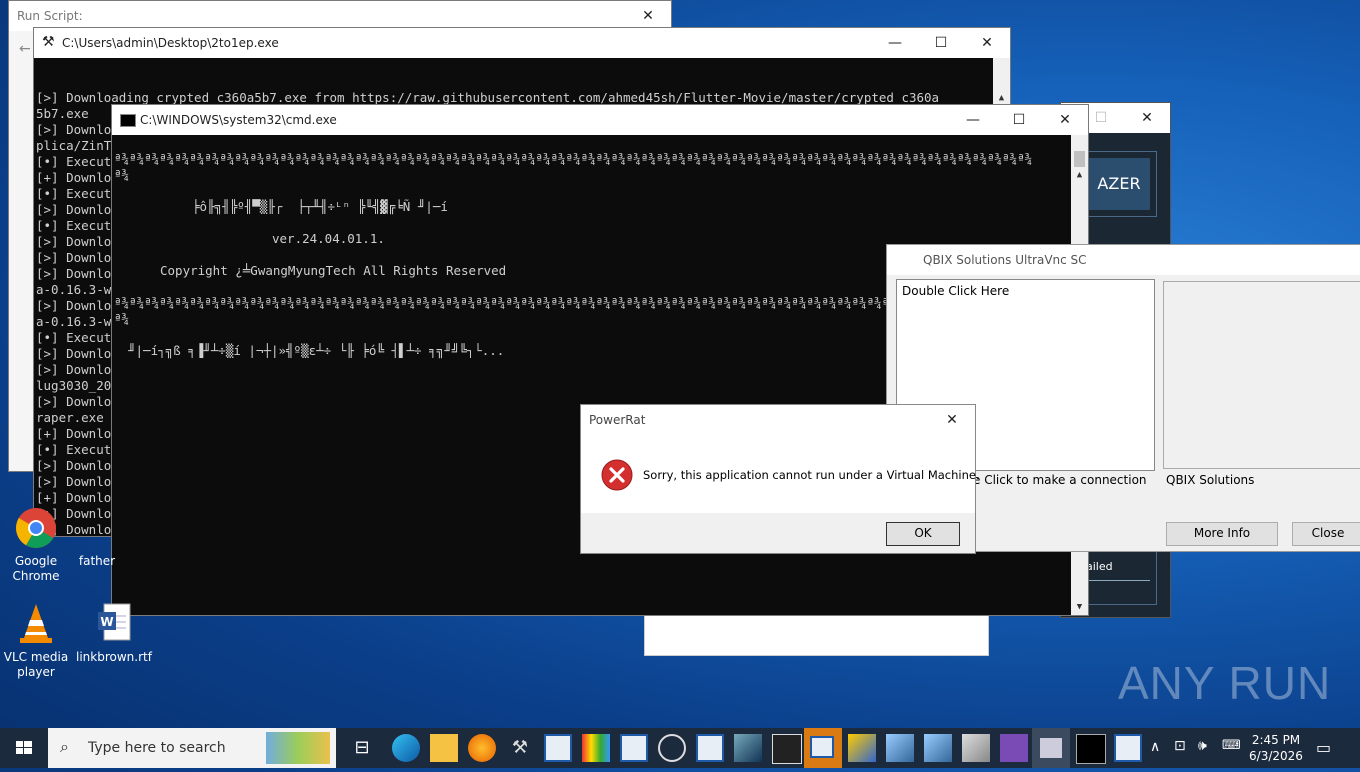 Image resolution: width=1360 pixels, height=772 pixels. What do you see at coordinates (1276, 740) in the screenshot?
I see `clock-time: 2:45 PM` at bounding box center [1276, 740].